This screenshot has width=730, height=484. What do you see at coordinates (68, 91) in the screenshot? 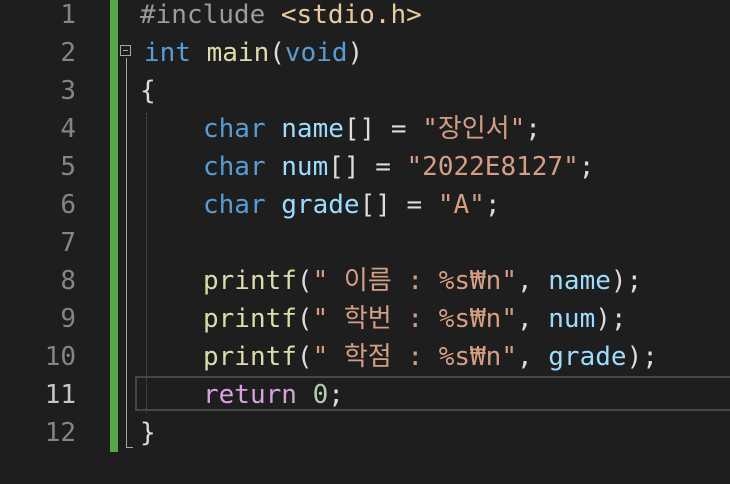
I see `line-number: 3` at bounding box center [68, 91].